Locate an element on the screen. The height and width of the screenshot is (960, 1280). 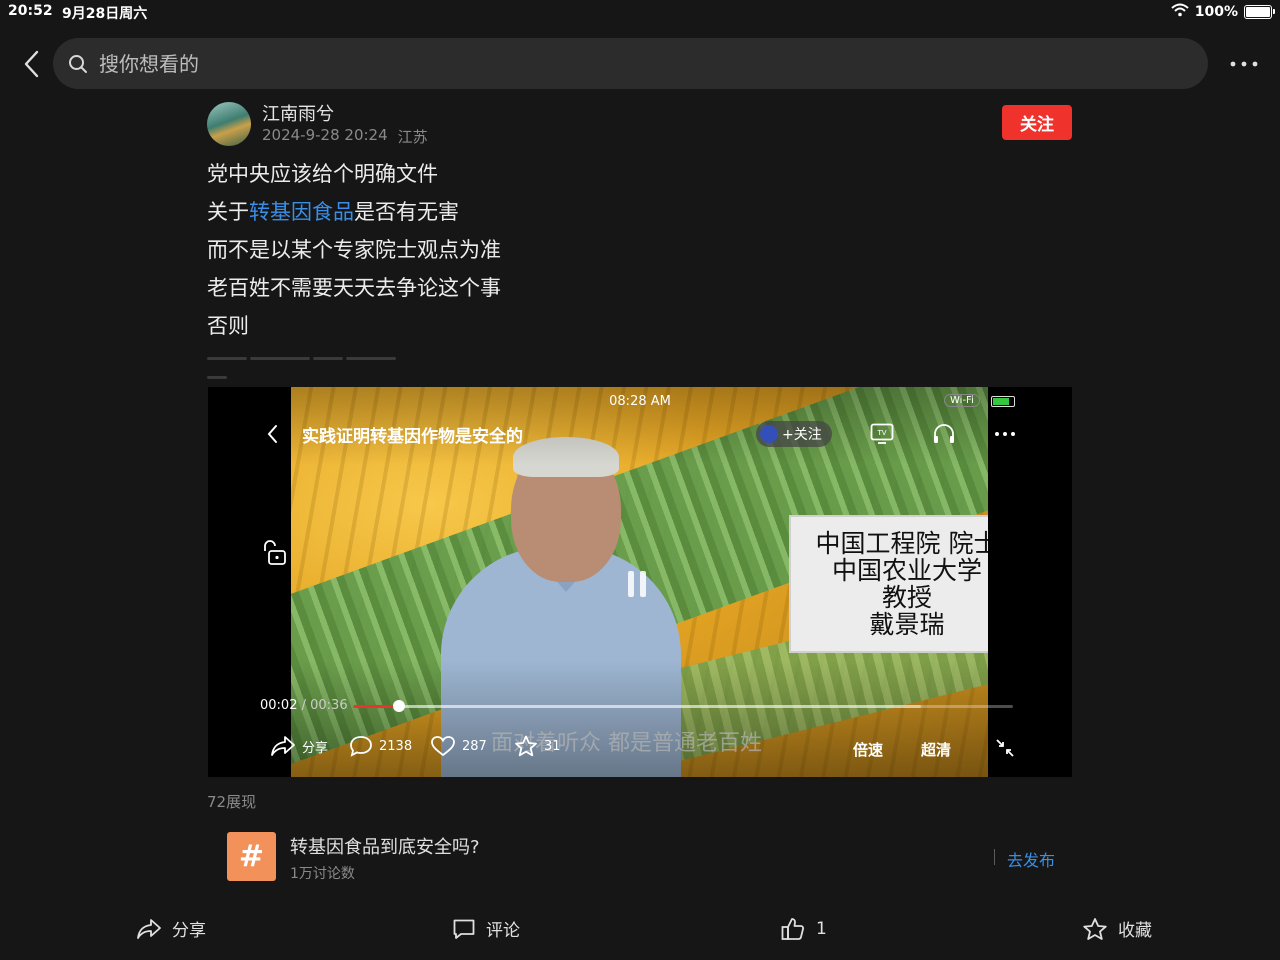
video-more-button is located at coordinates (1005, 434).